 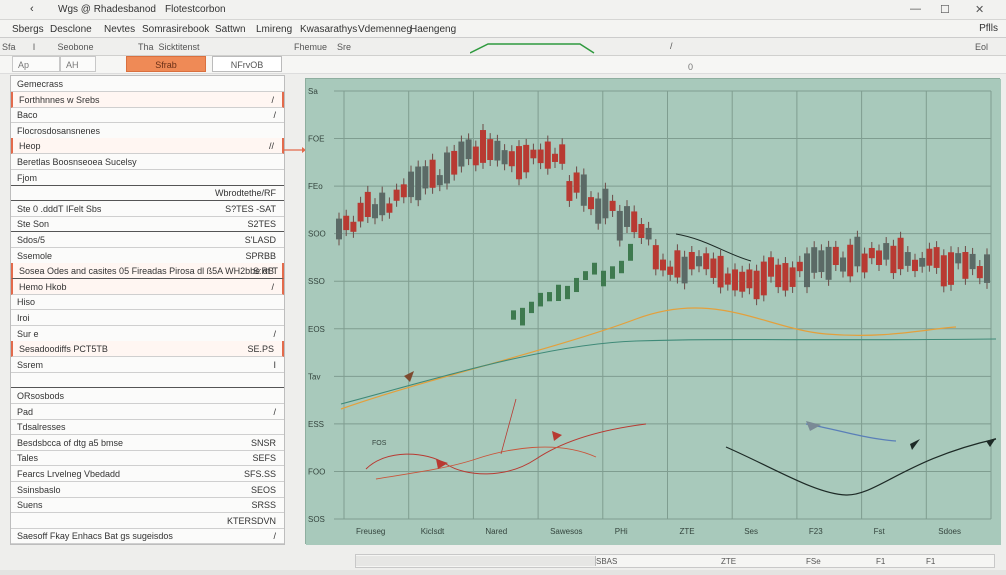 I want to click on x-tick-label: Nared, so click(x=496, y=531).